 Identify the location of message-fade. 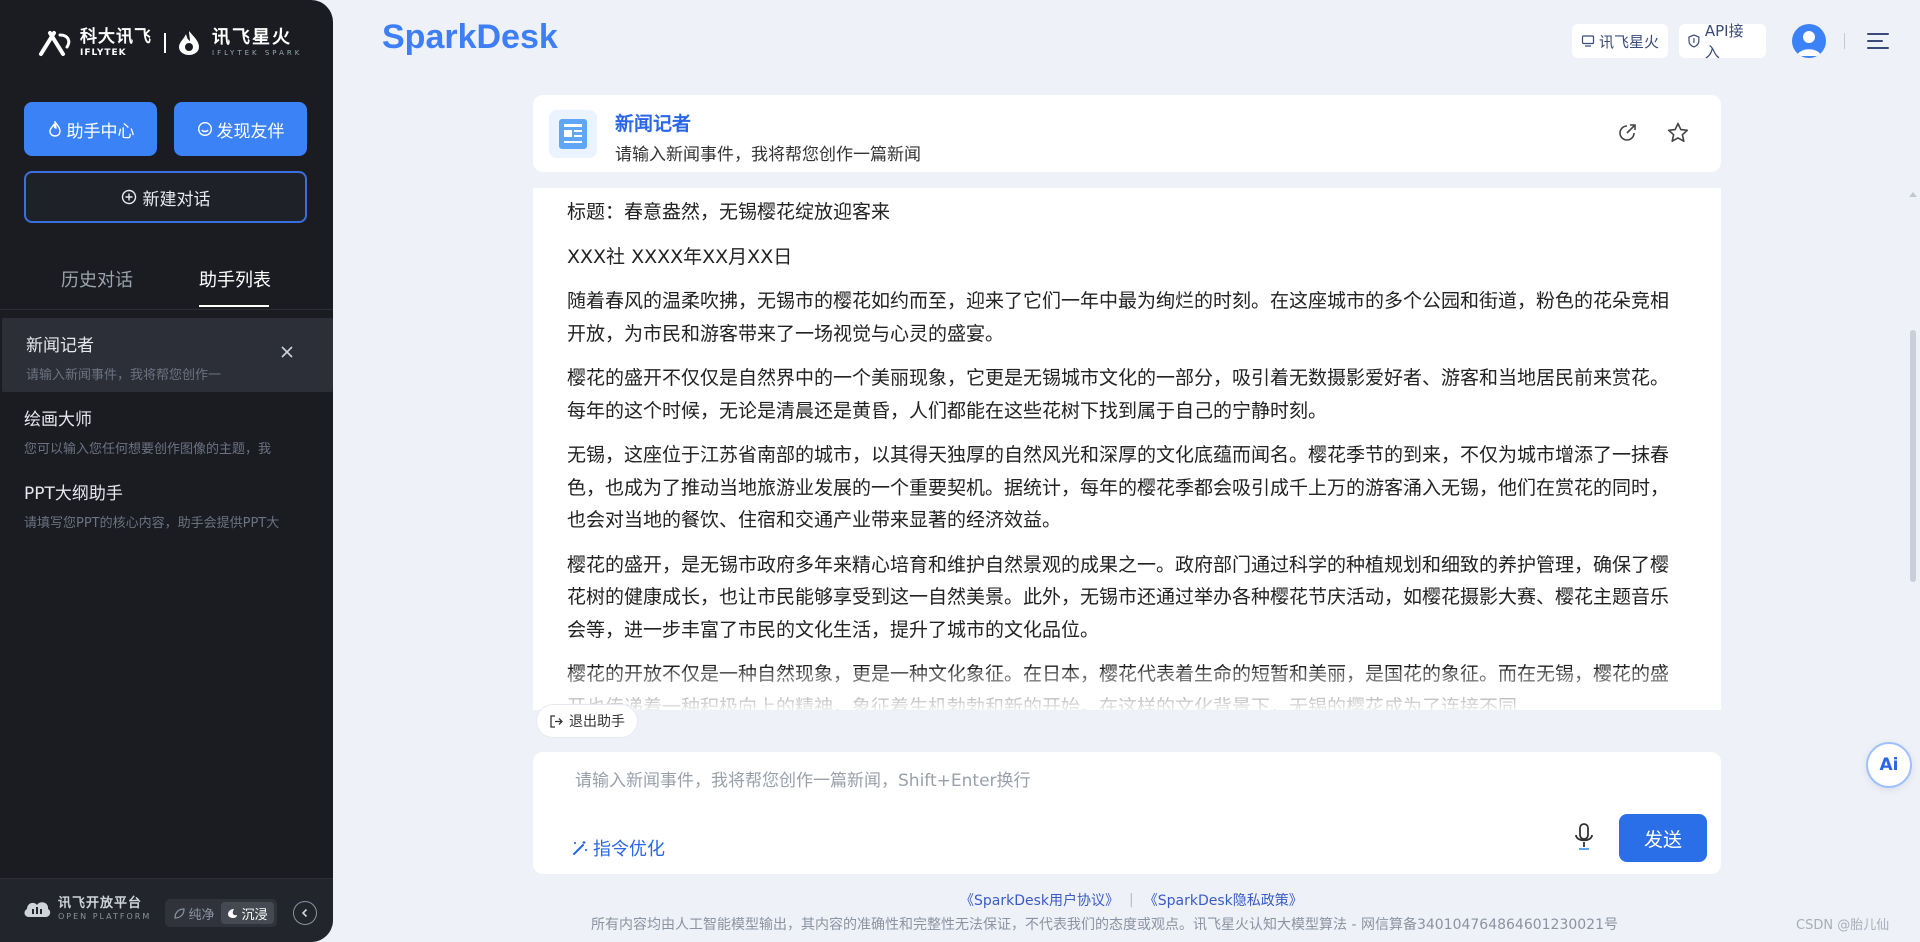
(1127, 690).